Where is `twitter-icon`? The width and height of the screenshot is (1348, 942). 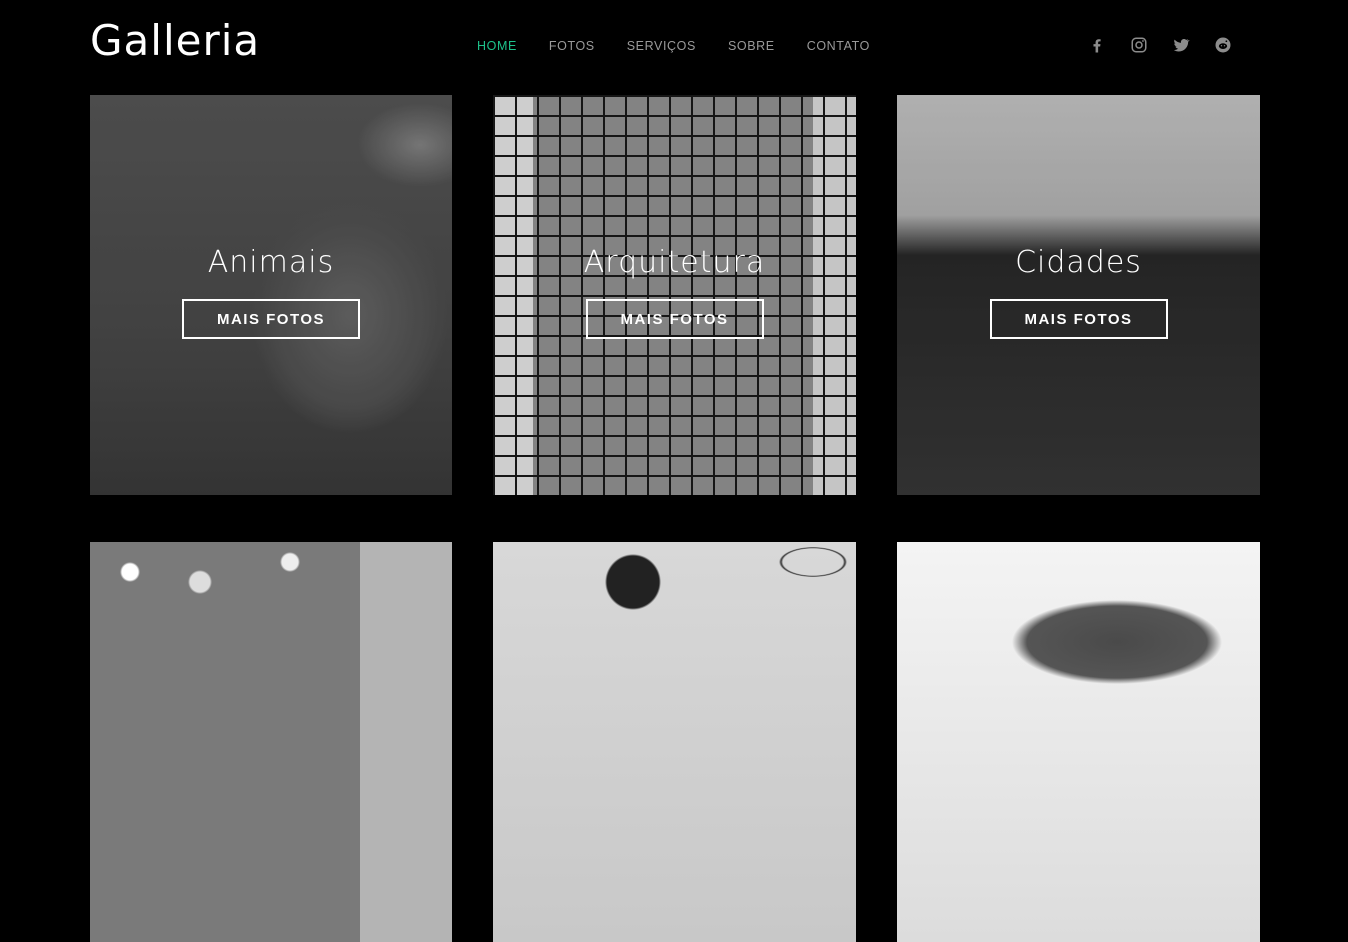
twitter-icon is located at coordinates (1181, 45).